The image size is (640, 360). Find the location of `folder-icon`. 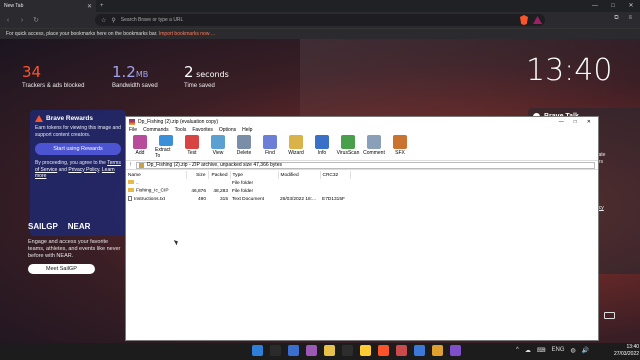

folder-icon is located at coordinates (131, 182).